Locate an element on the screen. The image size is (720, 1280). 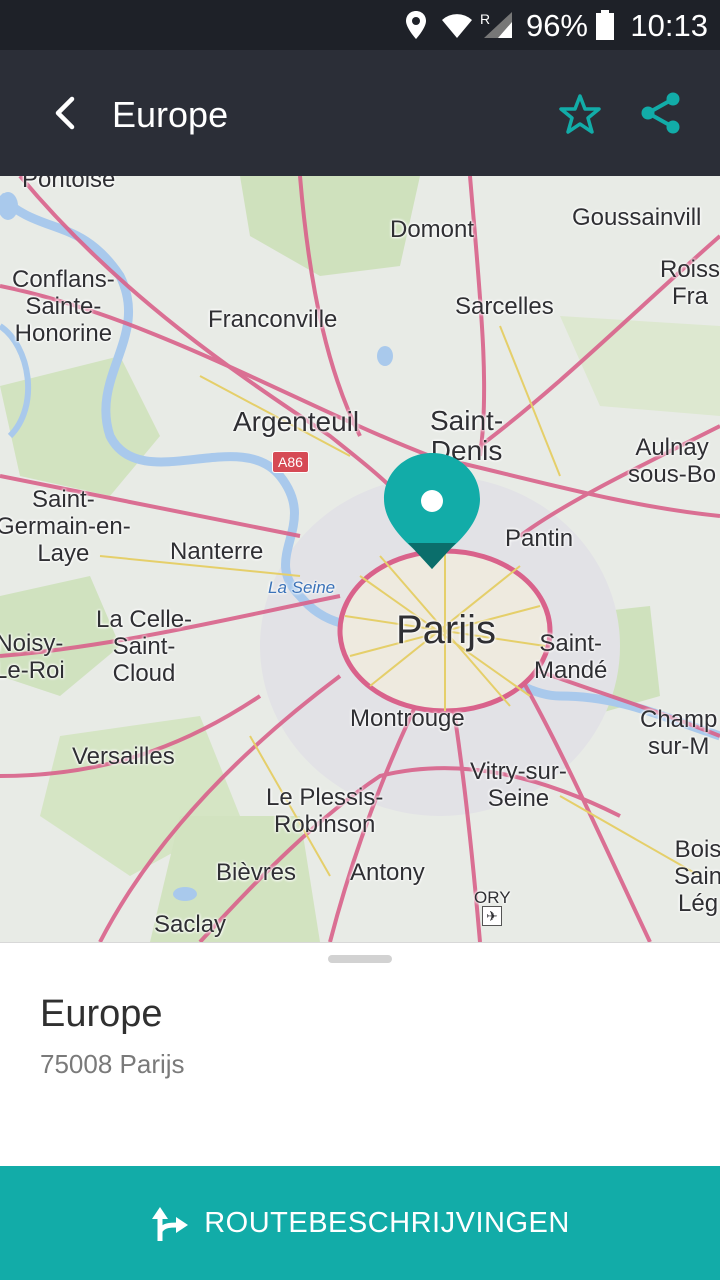
map-label-aulnay: Aulnay sous-Bo is located at coordinates (672, 461).